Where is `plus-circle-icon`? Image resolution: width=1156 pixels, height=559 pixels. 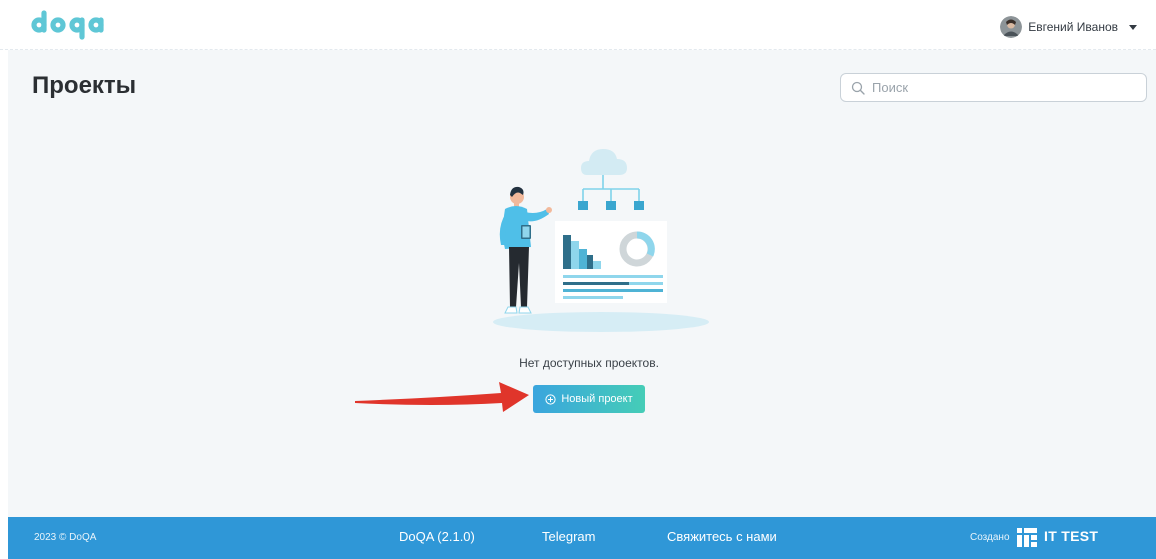 plus-circle-icon is located at coordinates (550, 399).